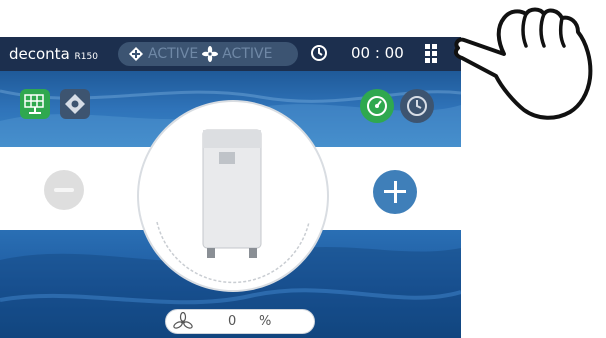 The height and width of the screenshot is (338, 606). I want to click on clock-icon, so click(319, 53).